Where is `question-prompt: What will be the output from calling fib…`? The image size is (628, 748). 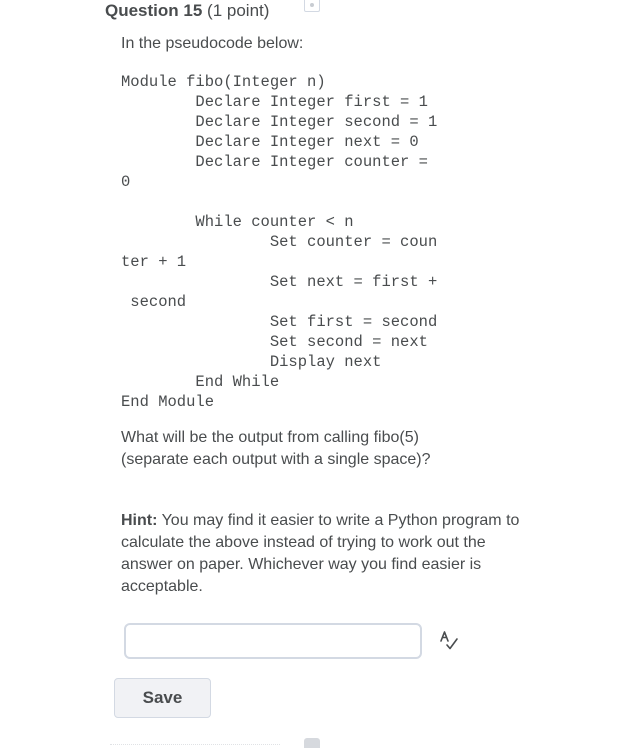 question-prompt: What will be the output from calling fib… is located at coordinates (321, 449).